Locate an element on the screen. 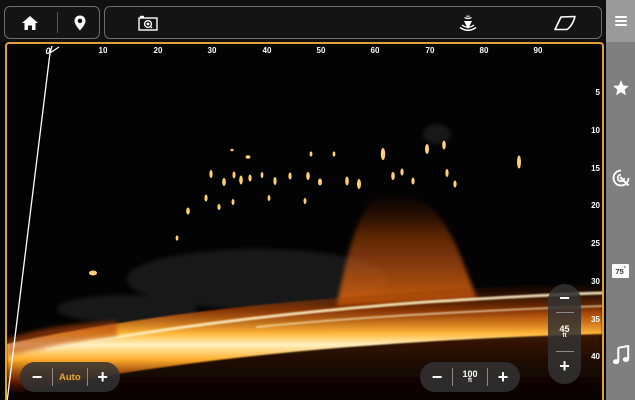  sonar-ping-icon is located at coordinates (468, 22).